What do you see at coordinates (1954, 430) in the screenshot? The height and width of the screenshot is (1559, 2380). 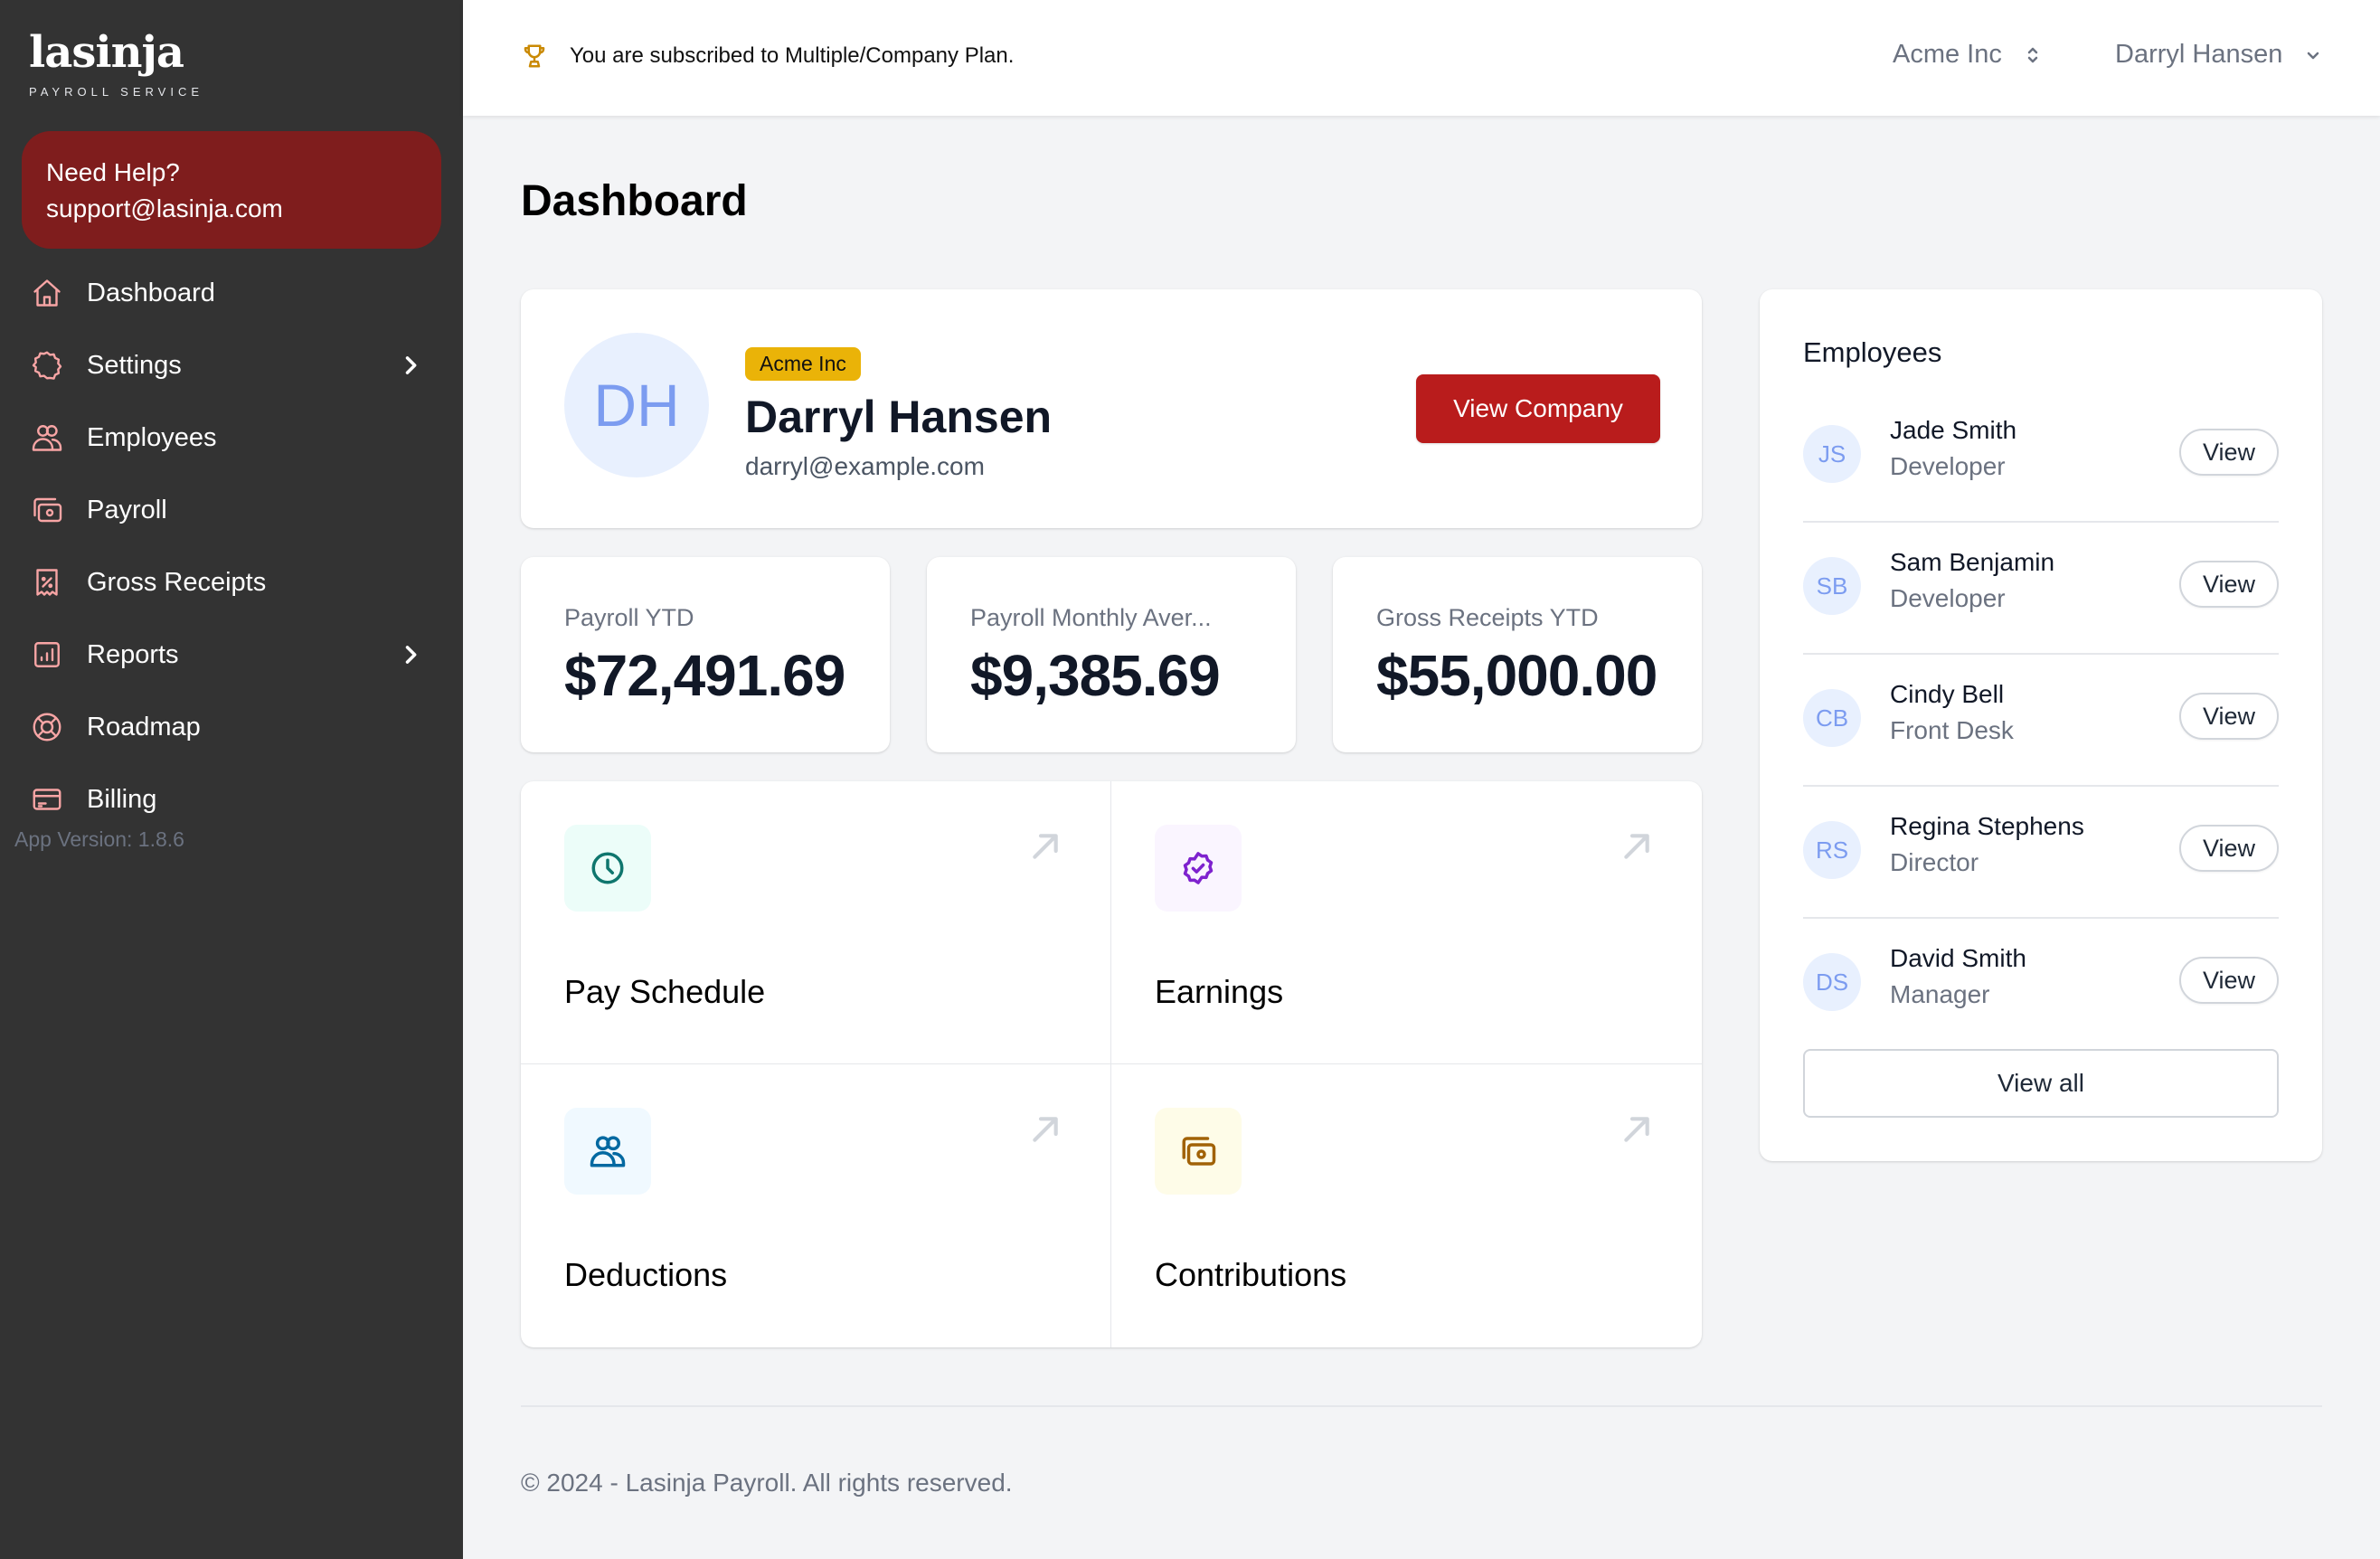 I see `employee-name: Jade Smith` at bounding box center [1954, 430].